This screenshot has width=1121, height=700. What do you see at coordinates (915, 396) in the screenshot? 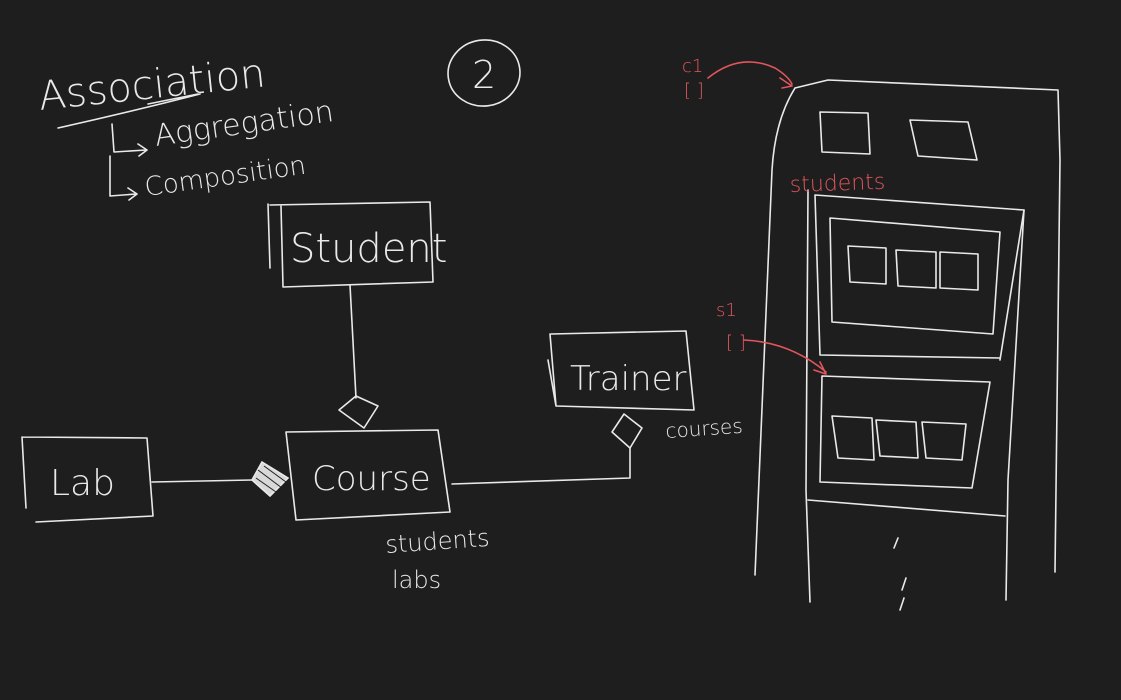
I see `heap-inner-frame` at bounding box center [915, 396].